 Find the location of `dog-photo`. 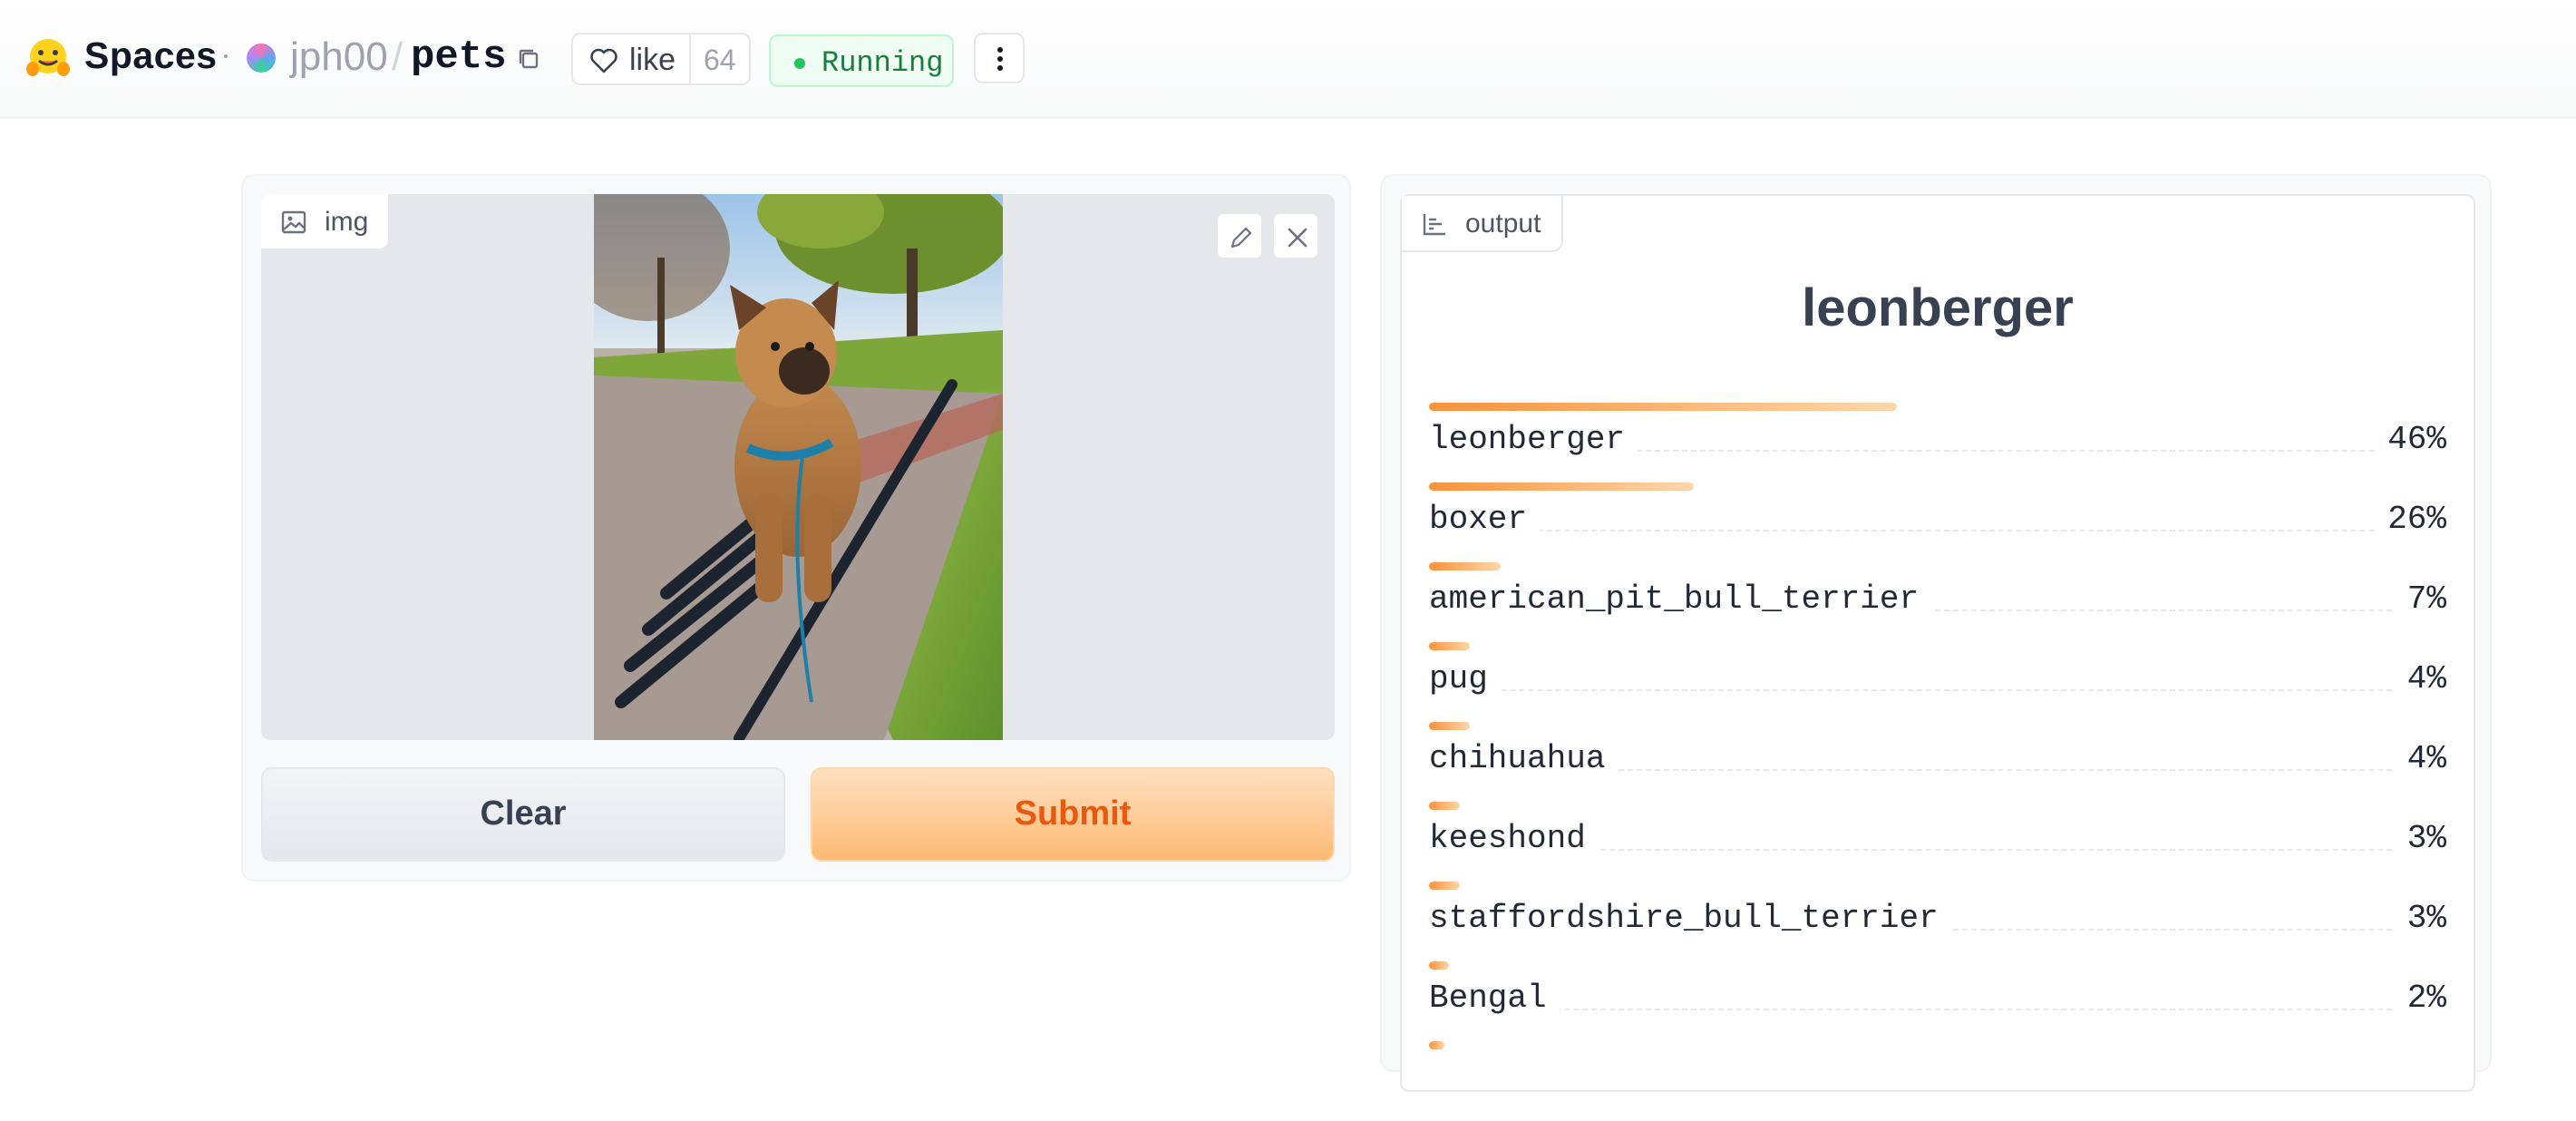

dog-photo is located at coordinates (798, 467).